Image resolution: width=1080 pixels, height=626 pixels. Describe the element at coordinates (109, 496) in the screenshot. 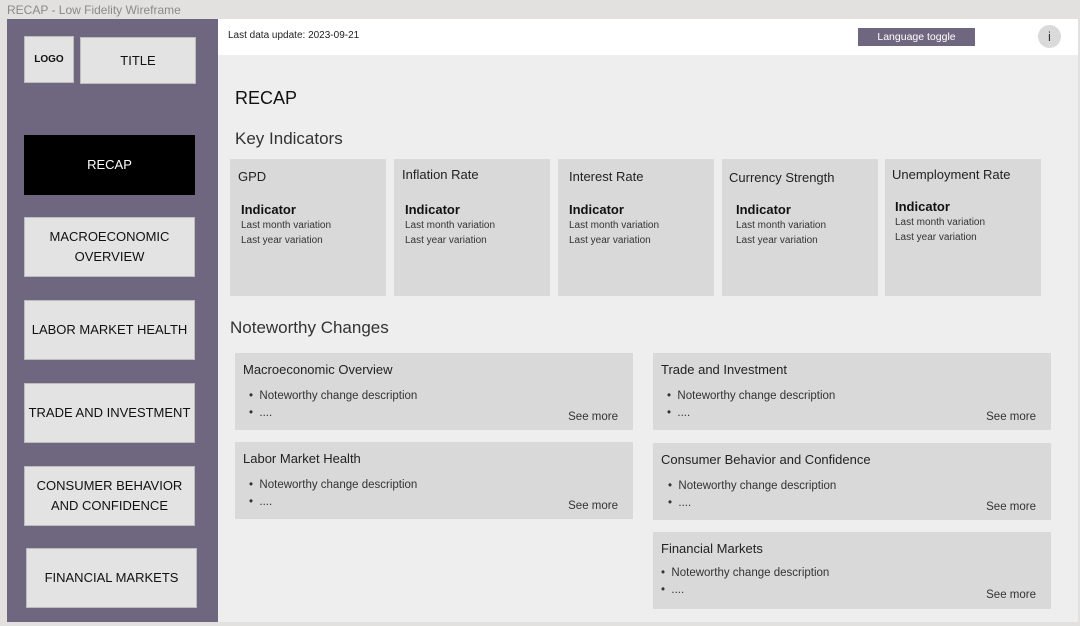

I see `sidebar-item-consumer-behavior: CONSUMER BEHAVIOR AND CONFIDENCE` at that location.